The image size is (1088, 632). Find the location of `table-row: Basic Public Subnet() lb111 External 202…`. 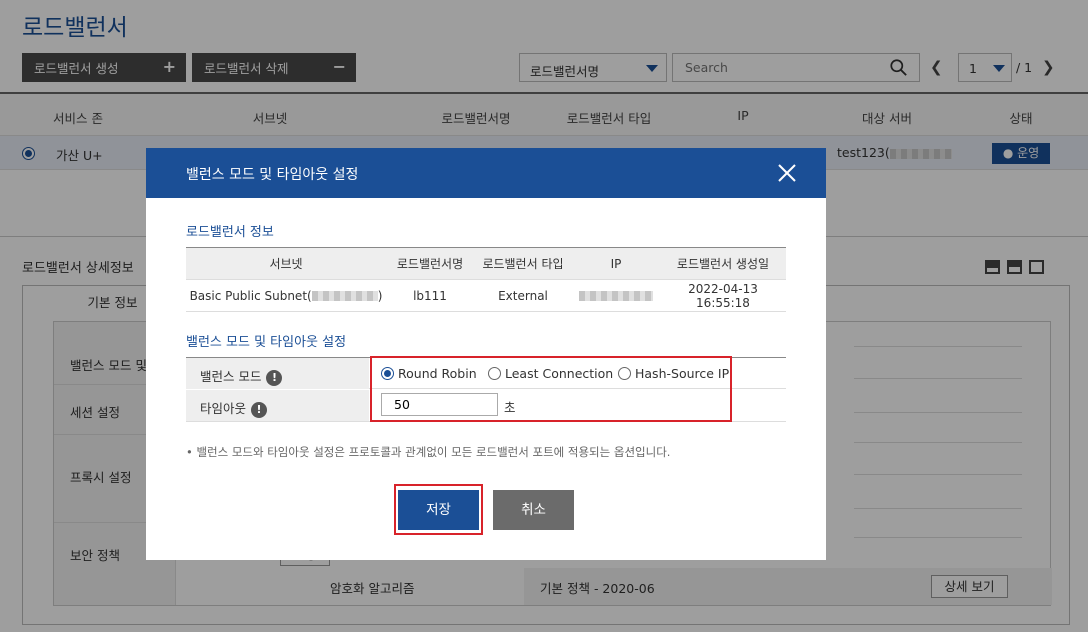

table-row: Basic Public Subnet() lb111 External 202… is located at coordinates (486, 295).